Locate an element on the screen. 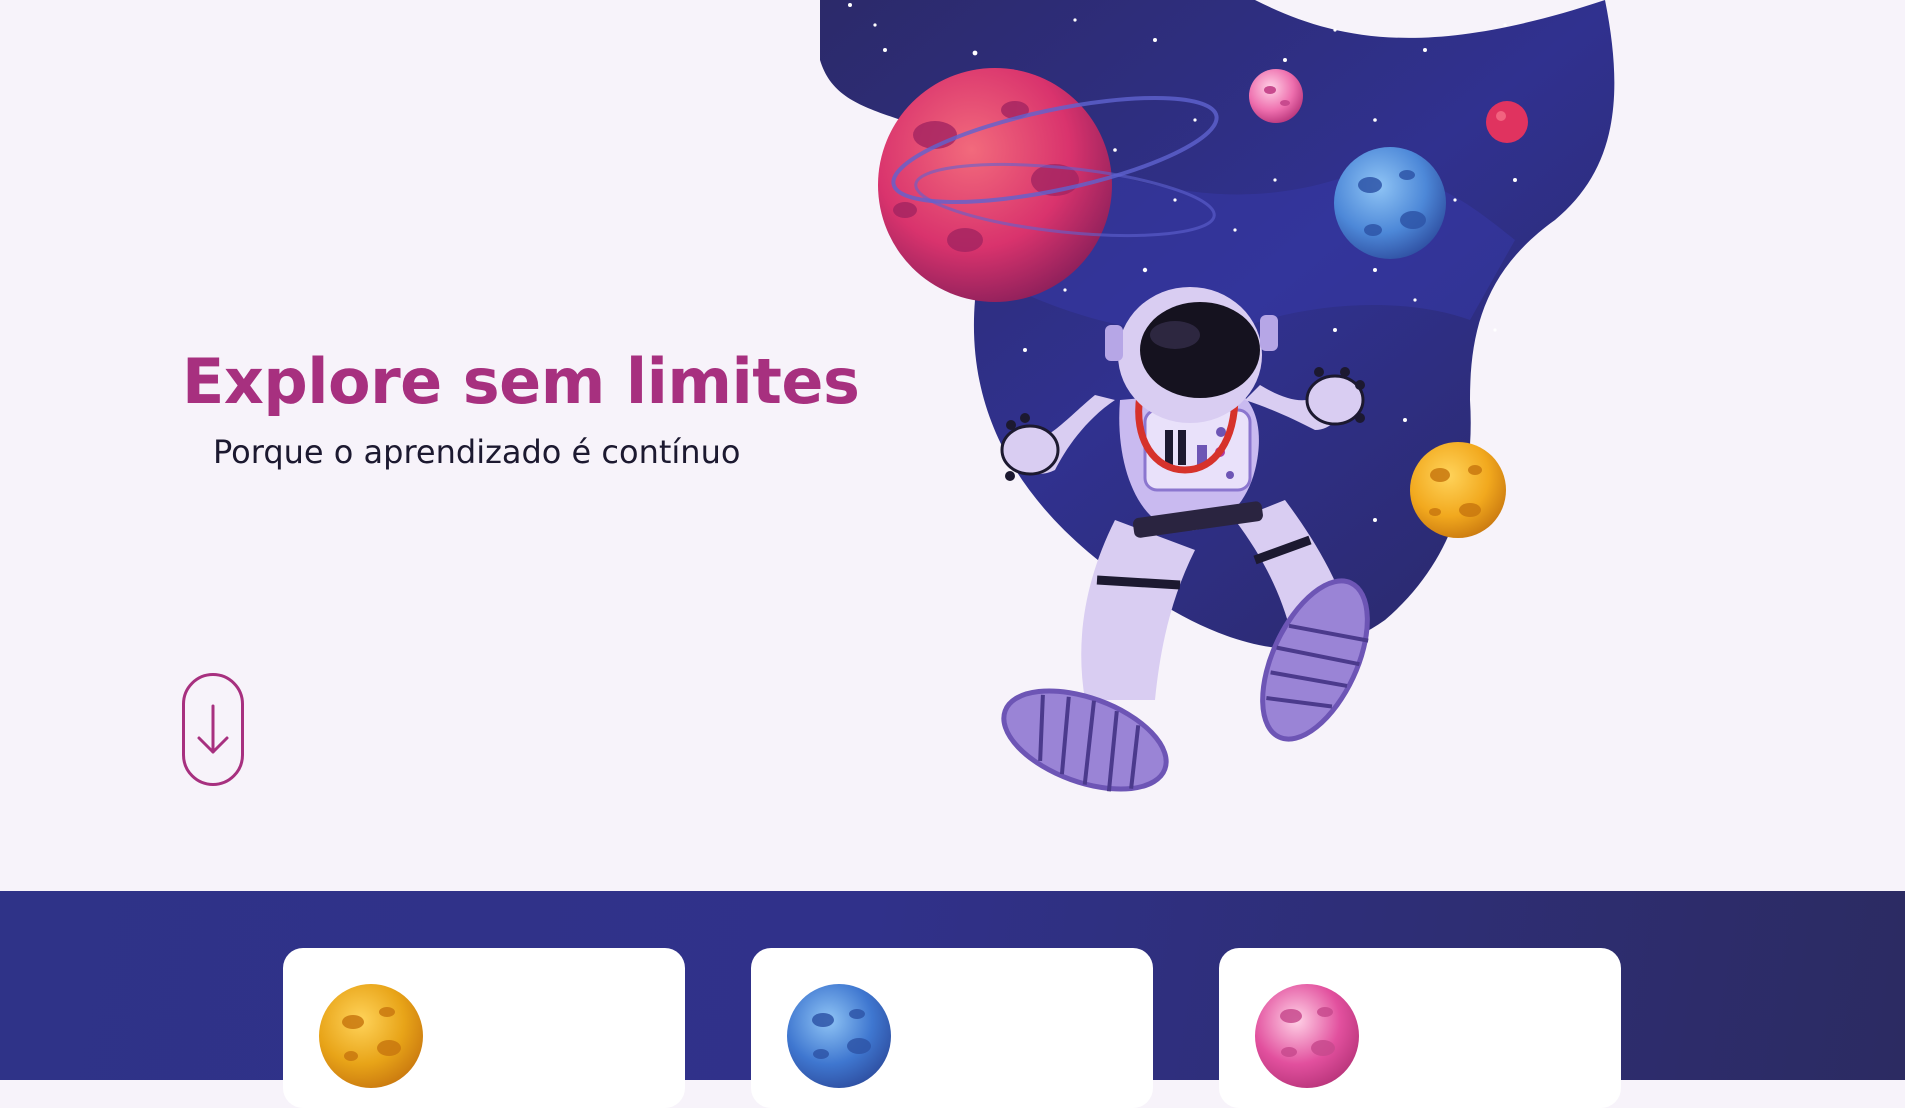 The height and width of the screenshot is (1108, 1905). hero-title: Explore sem limites is located at coordinates (521, 381).